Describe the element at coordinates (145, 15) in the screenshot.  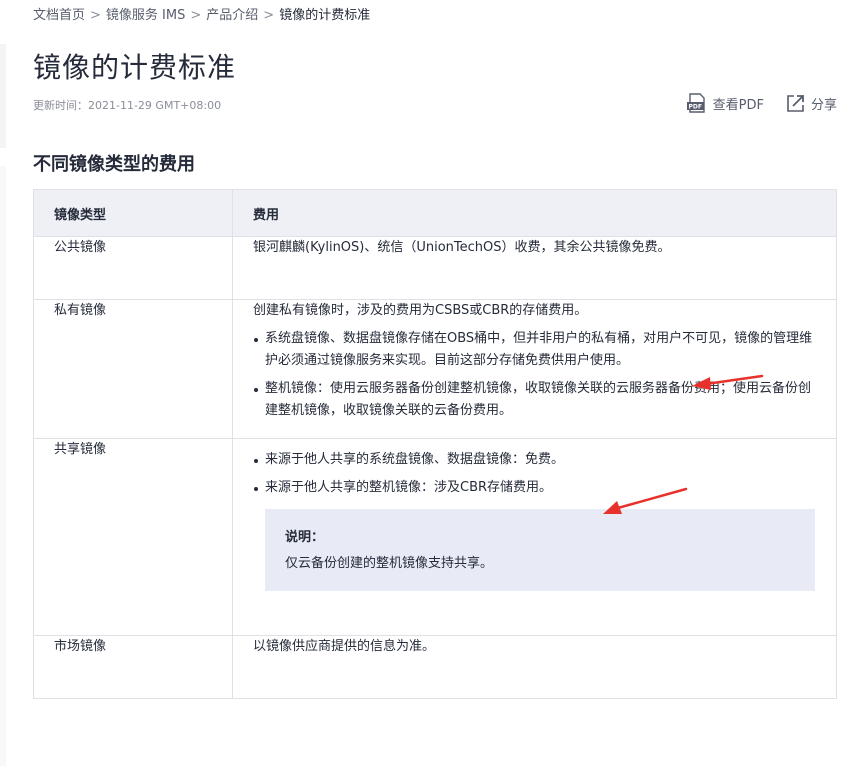
I see `breadcrumb-item-ims: 镜像服务 IMS` at that location.